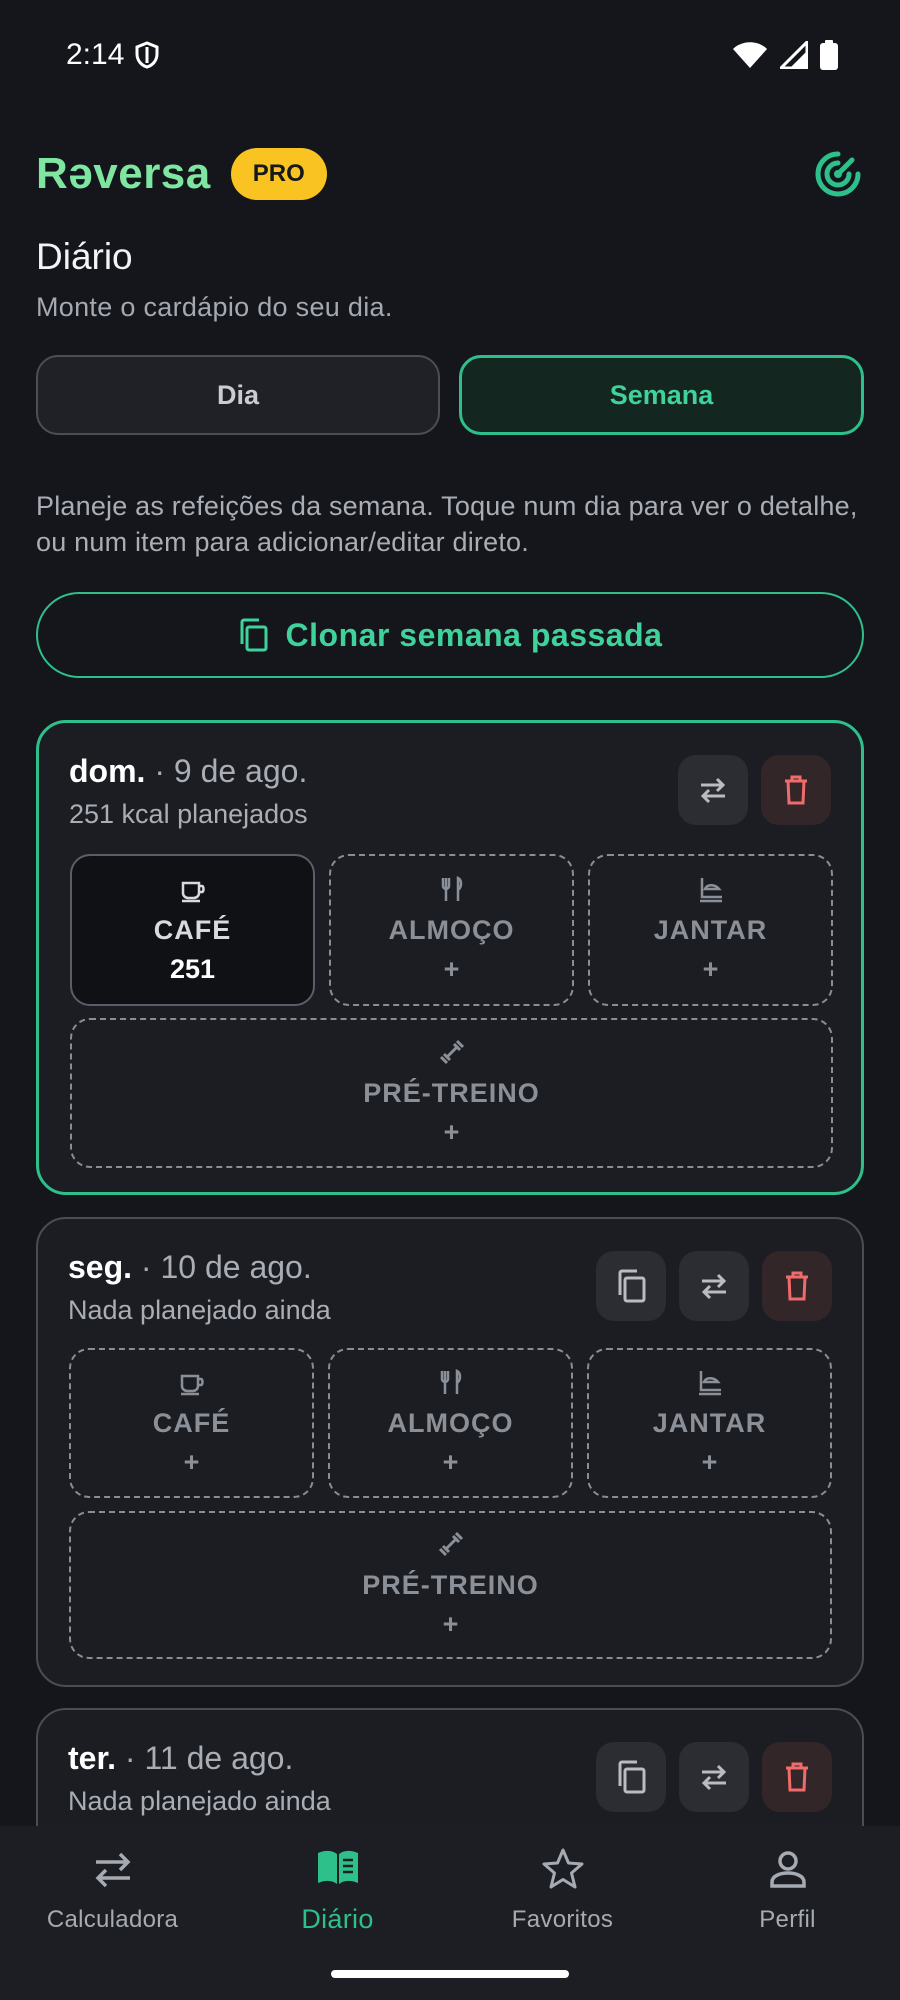 The height and width of the screenshot is (2000, 900). I want to click on day-title: ter. · 11 de ago., so click(180, 1758).